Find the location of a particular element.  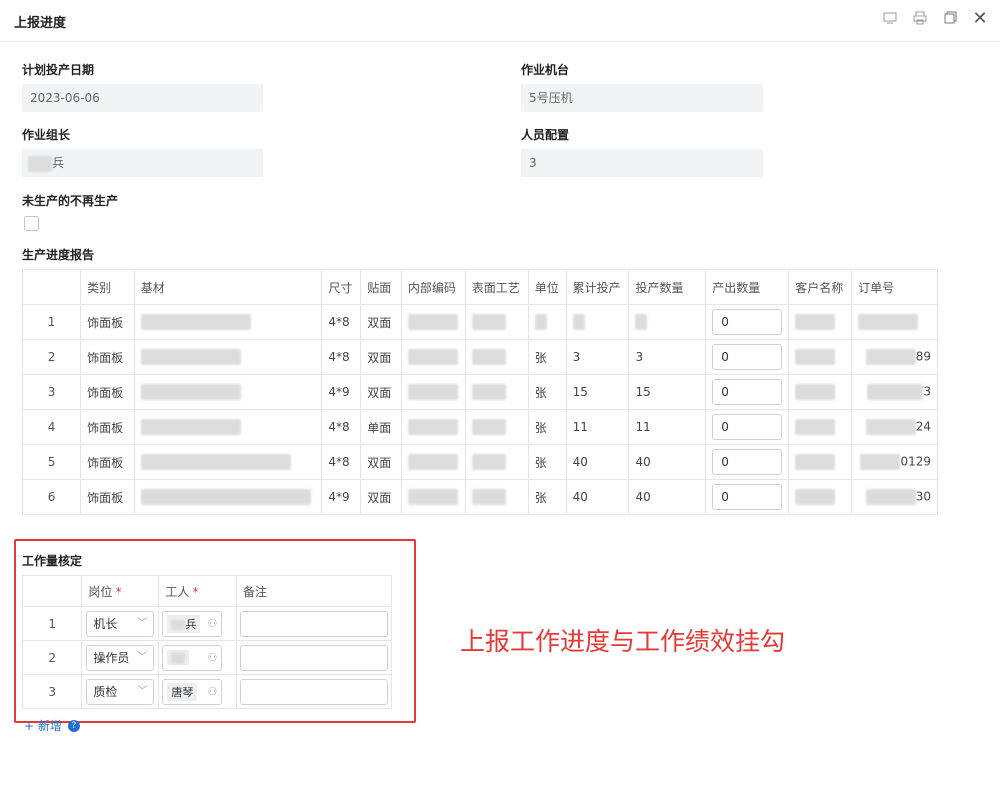

table-row: 2 操作员 ﹀ ⚇ is located at coordinates (207, 657).